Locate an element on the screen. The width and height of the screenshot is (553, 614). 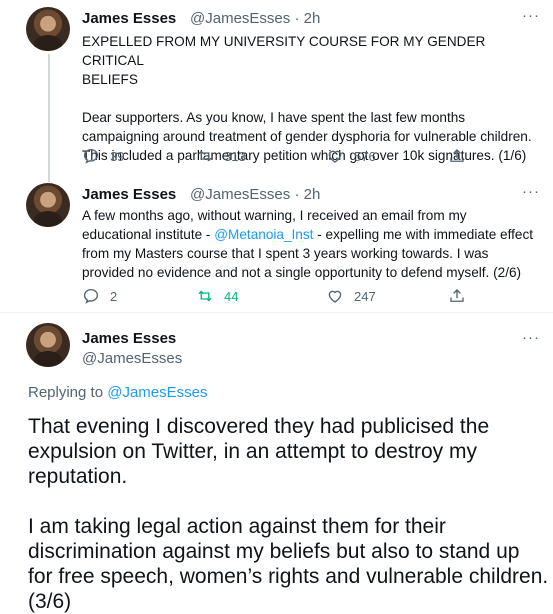
retweet-button: 313 is located at coordinates (221, 156).